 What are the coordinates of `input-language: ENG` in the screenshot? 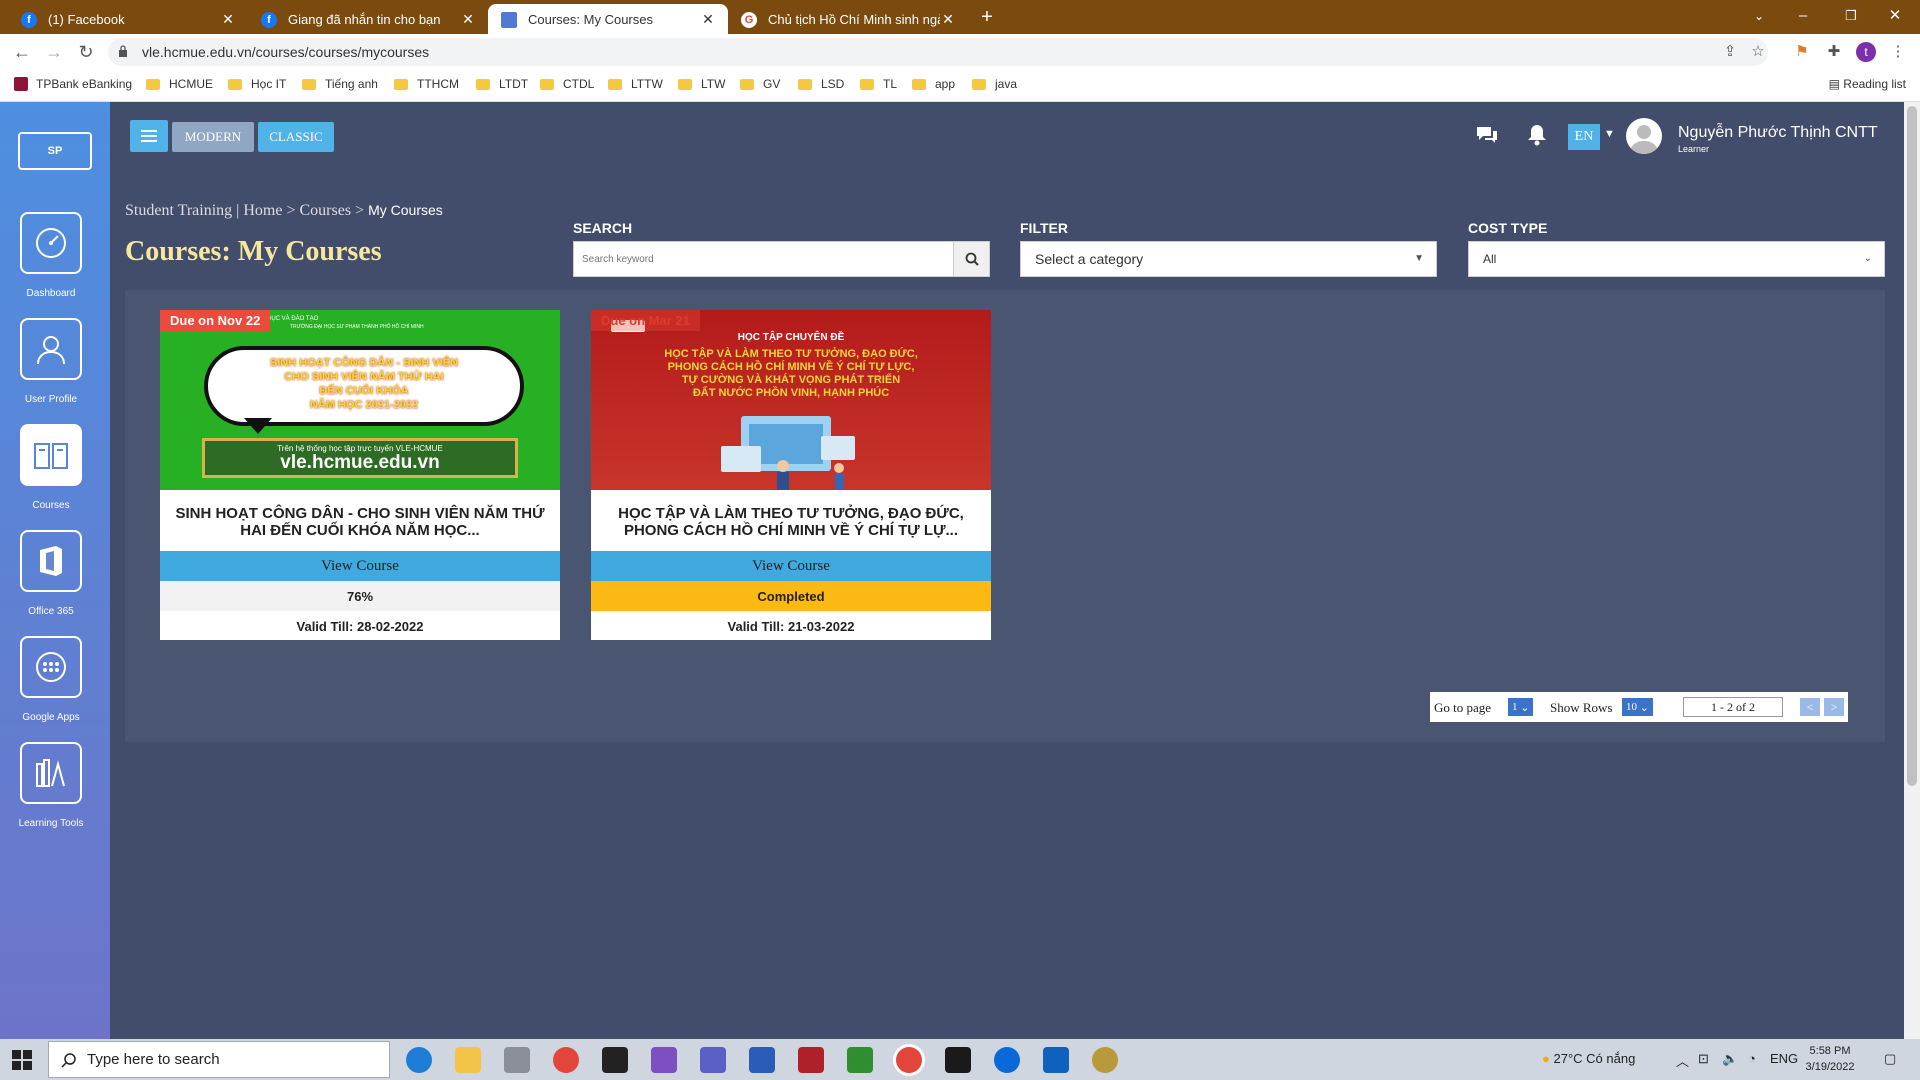 It's located at (1784, 1058).